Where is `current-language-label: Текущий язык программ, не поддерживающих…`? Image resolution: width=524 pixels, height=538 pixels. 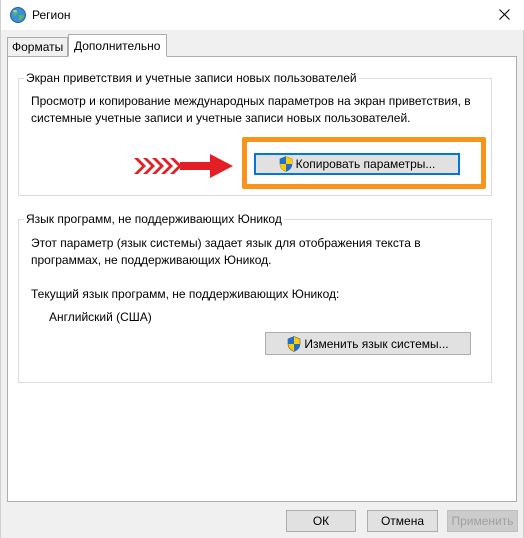 current-language-label: Текущий язык программ, не поддерживающих… is located at coordinates (185, 294).